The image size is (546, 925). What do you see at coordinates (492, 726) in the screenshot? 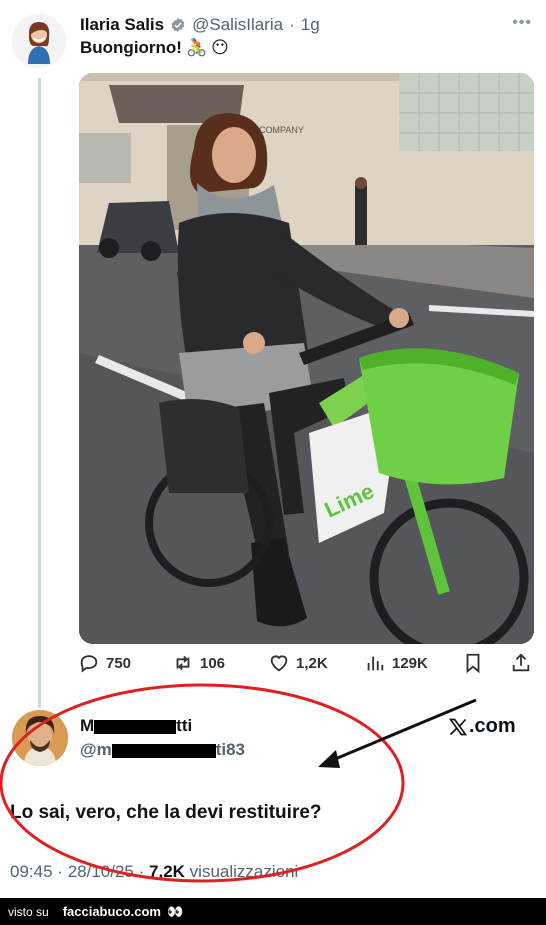
I see `watermark-text: .com` at bounding box center [492, 726].